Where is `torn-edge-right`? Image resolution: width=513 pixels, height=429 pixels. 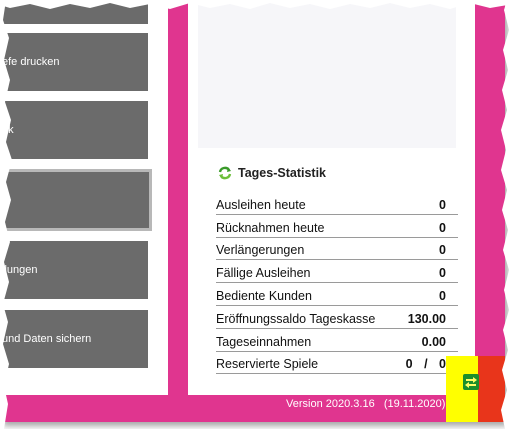 torn-edge-right is located at coordinates (507, 214).